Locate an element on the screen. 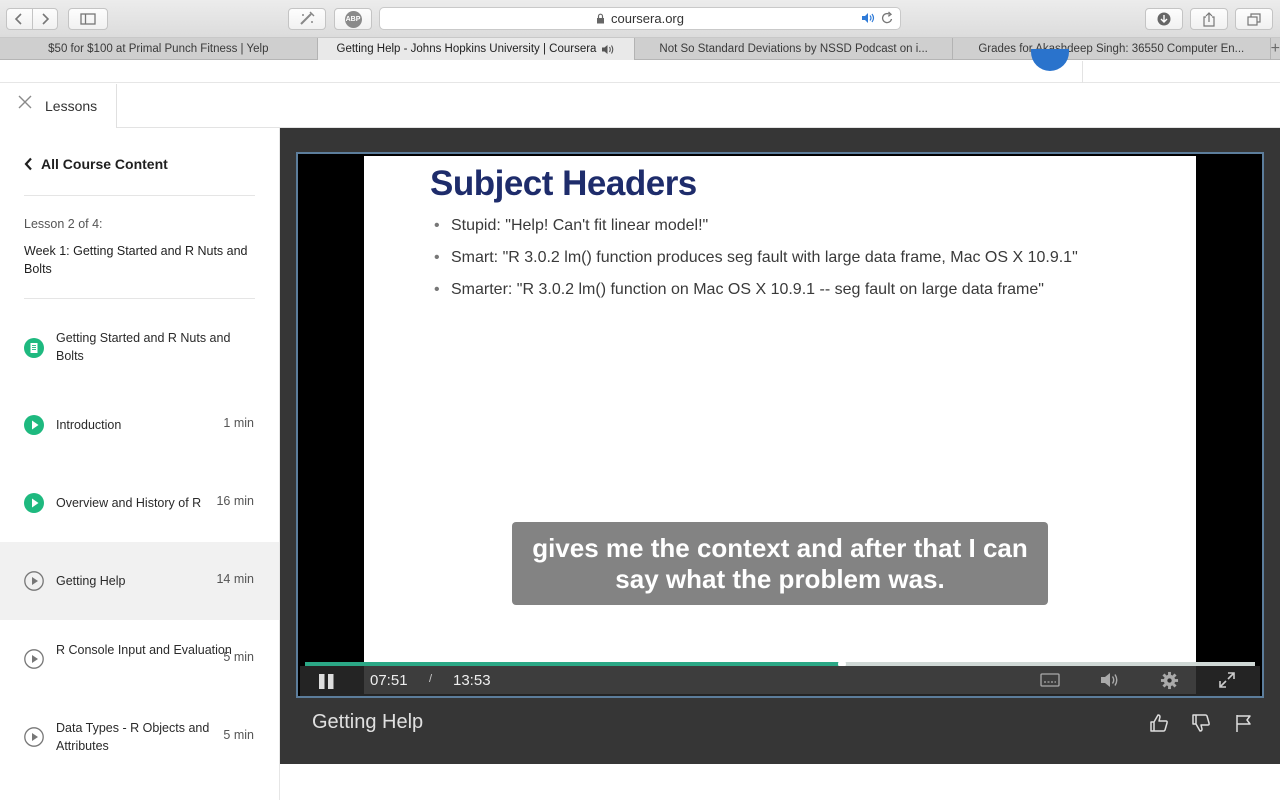 This screenshot has height=800, width=1280. sidebar-item-getting-help: Getting Help 14 min is located at coordinates (139, 581).